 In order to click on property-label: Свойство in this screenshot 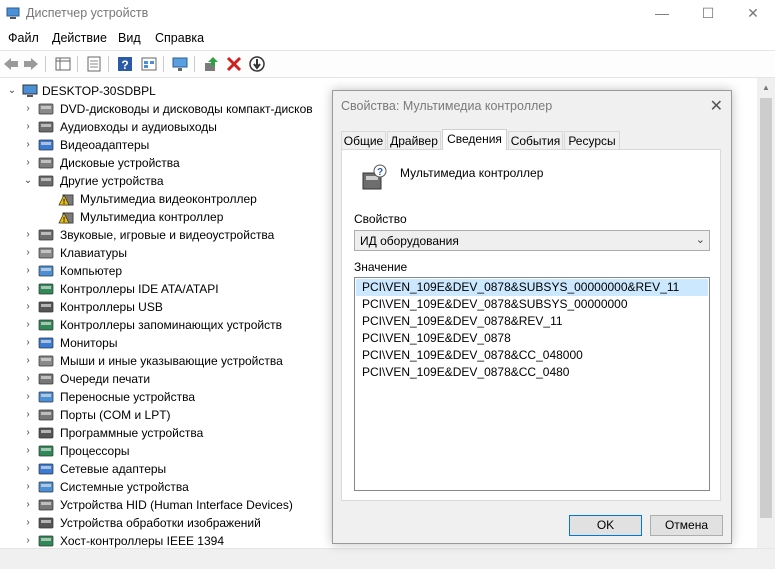, I will do `click(380, 219)`.